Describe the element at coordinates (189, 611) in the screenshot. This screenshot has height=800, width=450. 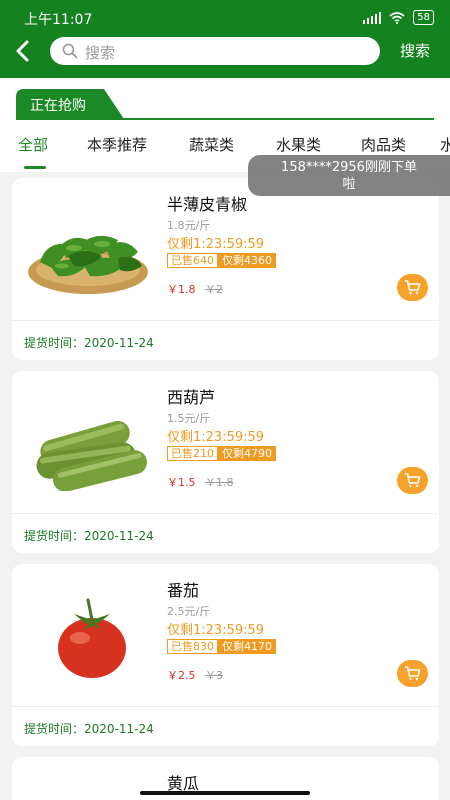
I see `unit-price: 2.5元/斤` at that location.